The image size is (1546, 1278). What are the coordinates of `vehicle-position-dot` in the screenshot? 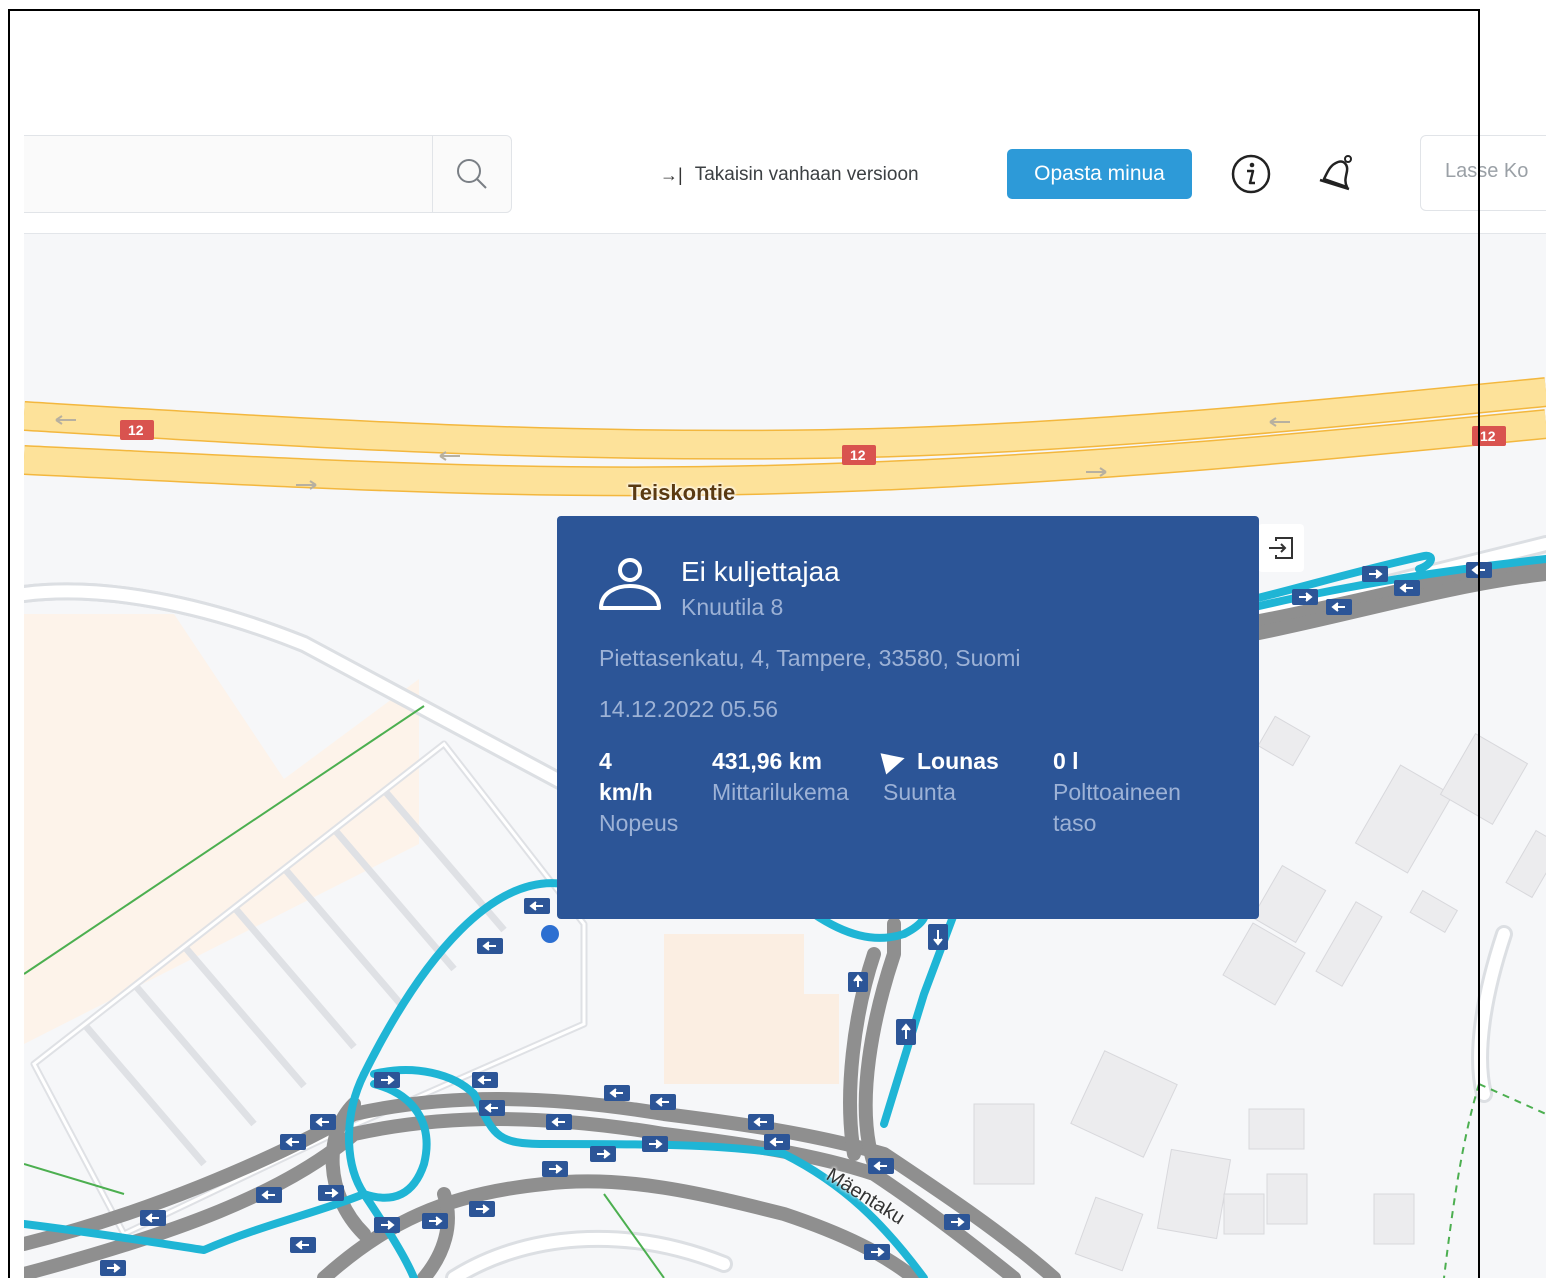 It's located at (550, 934).